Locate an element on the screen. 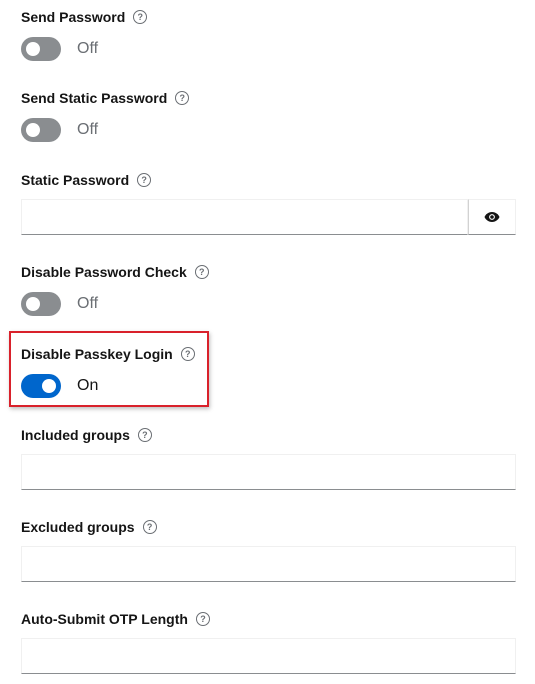 The image size is (535, 684). field-label-auto-submit-otp-length: Auto-Submit OTP Length ? is located at coordinates (115, 619).